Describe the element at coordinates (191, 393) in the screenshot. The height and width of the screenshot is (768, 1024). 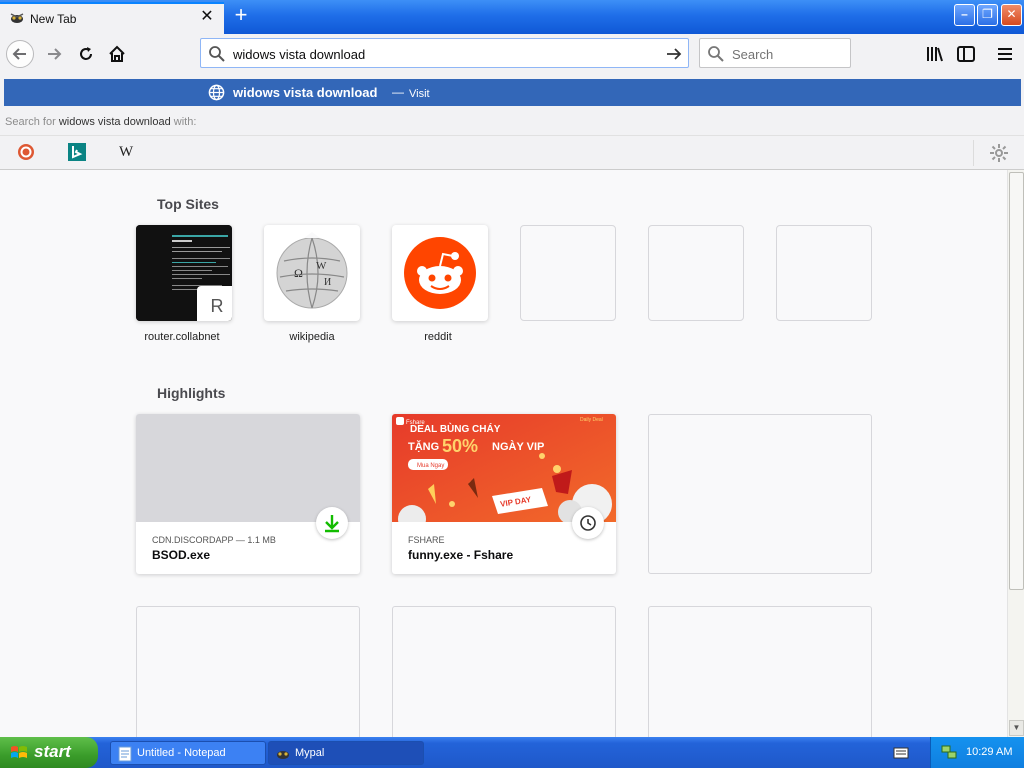
I see `highlights-heading: Highlights` at that location.